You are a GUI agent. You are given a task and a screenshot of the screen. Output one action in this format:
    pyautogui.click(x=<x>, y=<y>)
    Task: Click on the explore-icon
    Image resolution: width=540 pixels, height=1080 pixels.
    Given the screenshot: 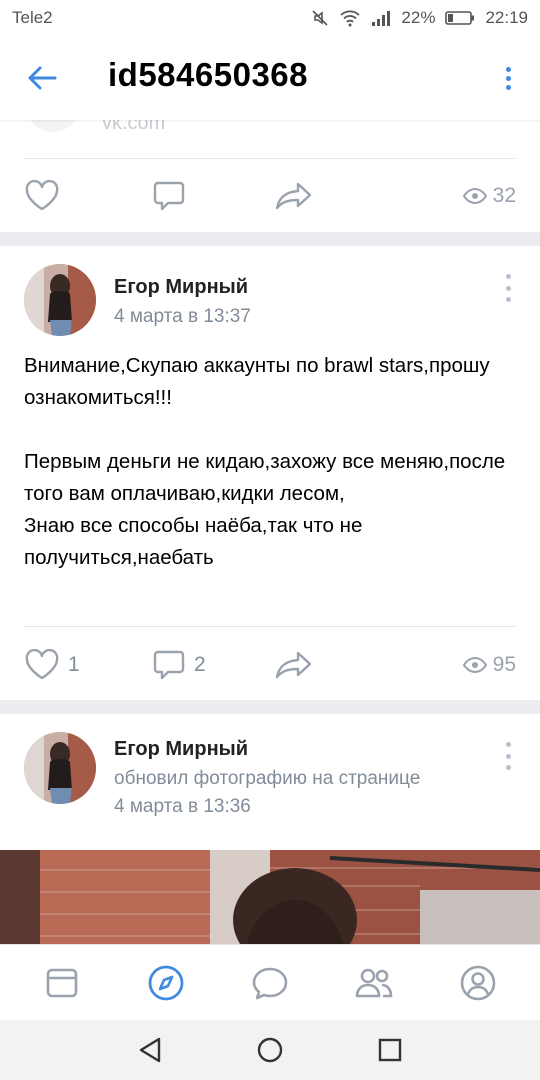 What is the action you would take?
    pyautogui.click(x=166, y=982)
    